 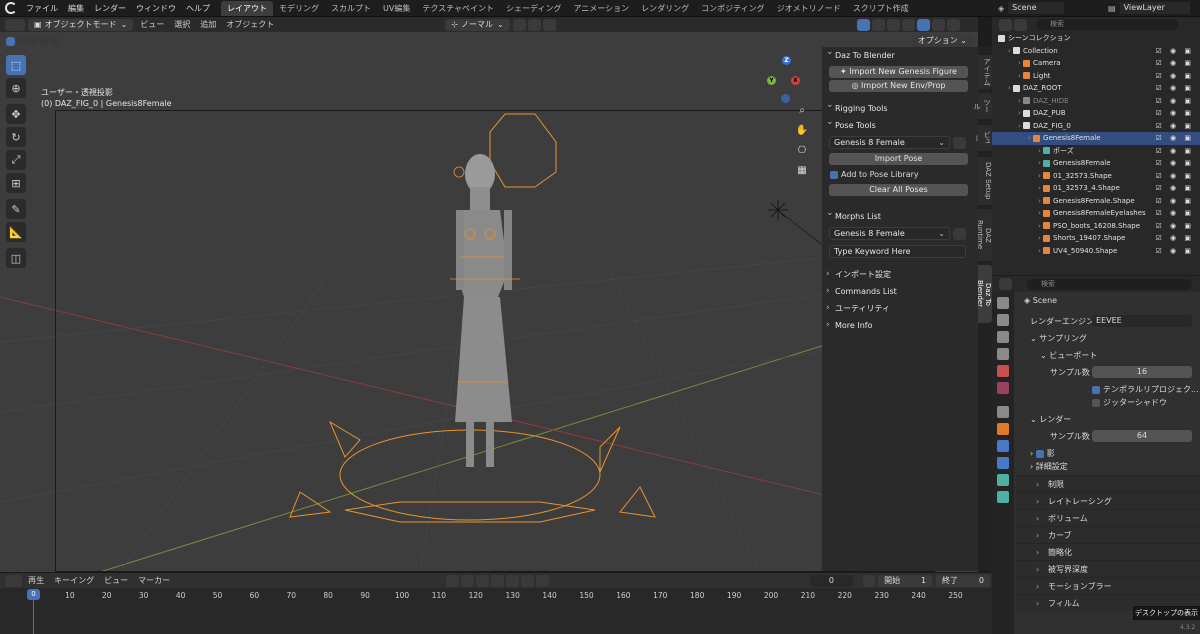 I want to click on overlay-toggle-icon, so click(x=878, y=24).